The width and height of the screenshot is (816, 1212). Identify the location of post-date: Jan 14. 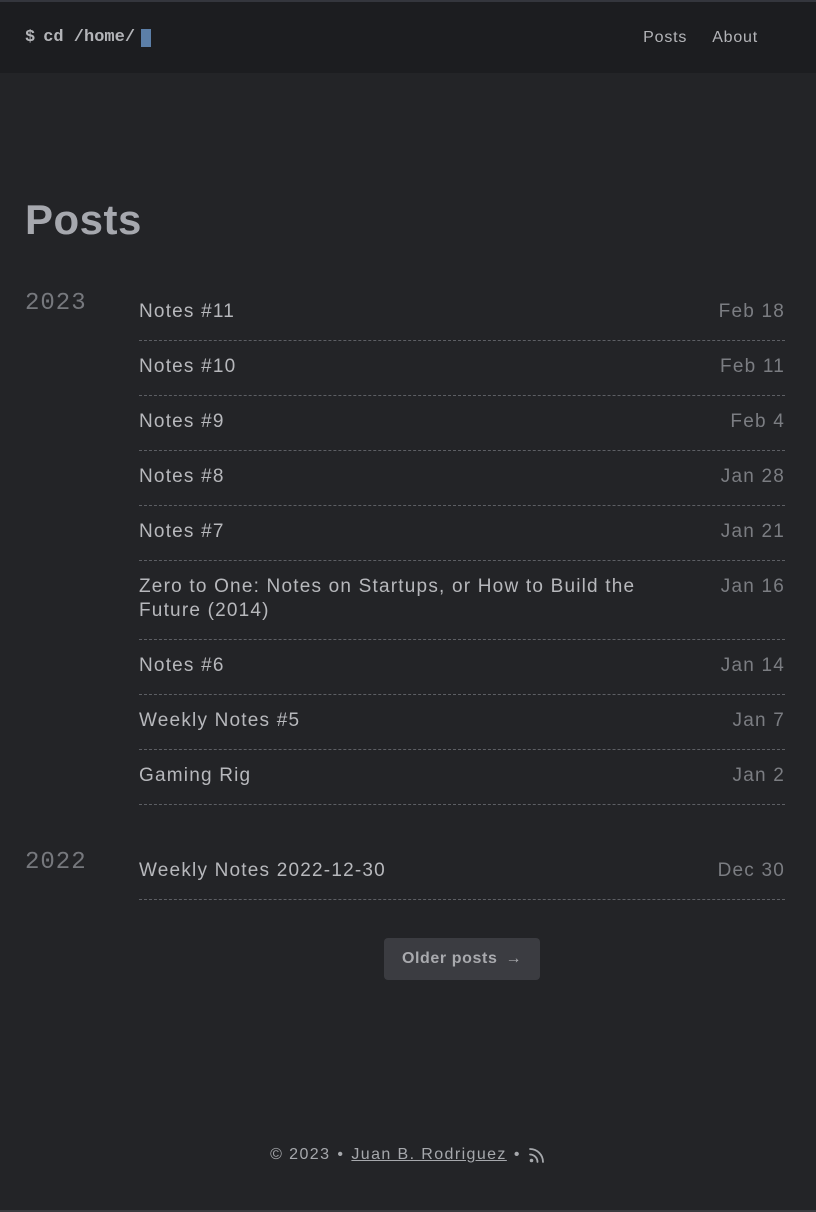
(752, 665).